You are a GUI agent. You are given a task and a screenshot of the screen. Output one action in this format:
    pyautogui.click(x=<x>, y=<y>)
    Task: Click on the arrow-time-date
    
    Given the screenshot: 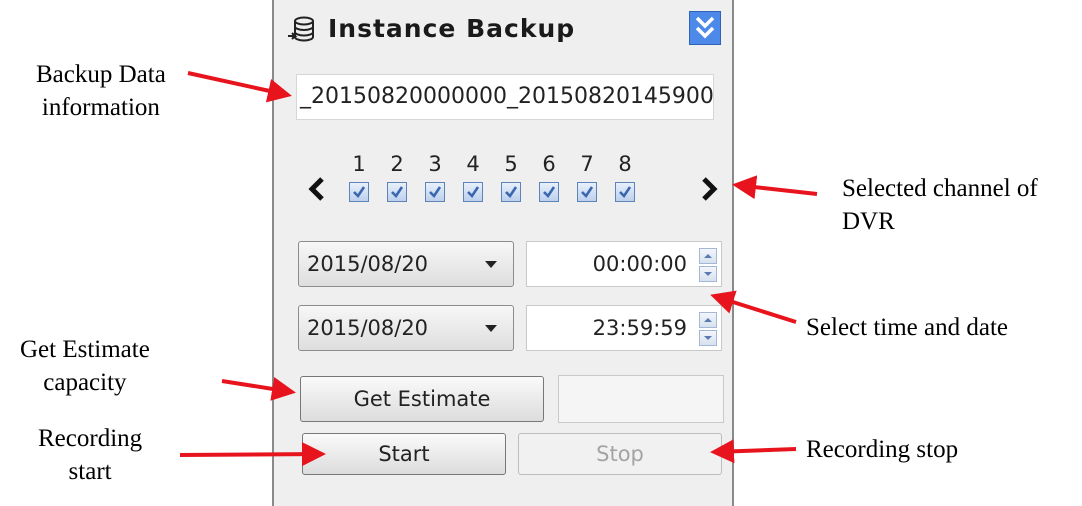 What is the action you would take?
    pyautogui.click(x=753, y=307)
    